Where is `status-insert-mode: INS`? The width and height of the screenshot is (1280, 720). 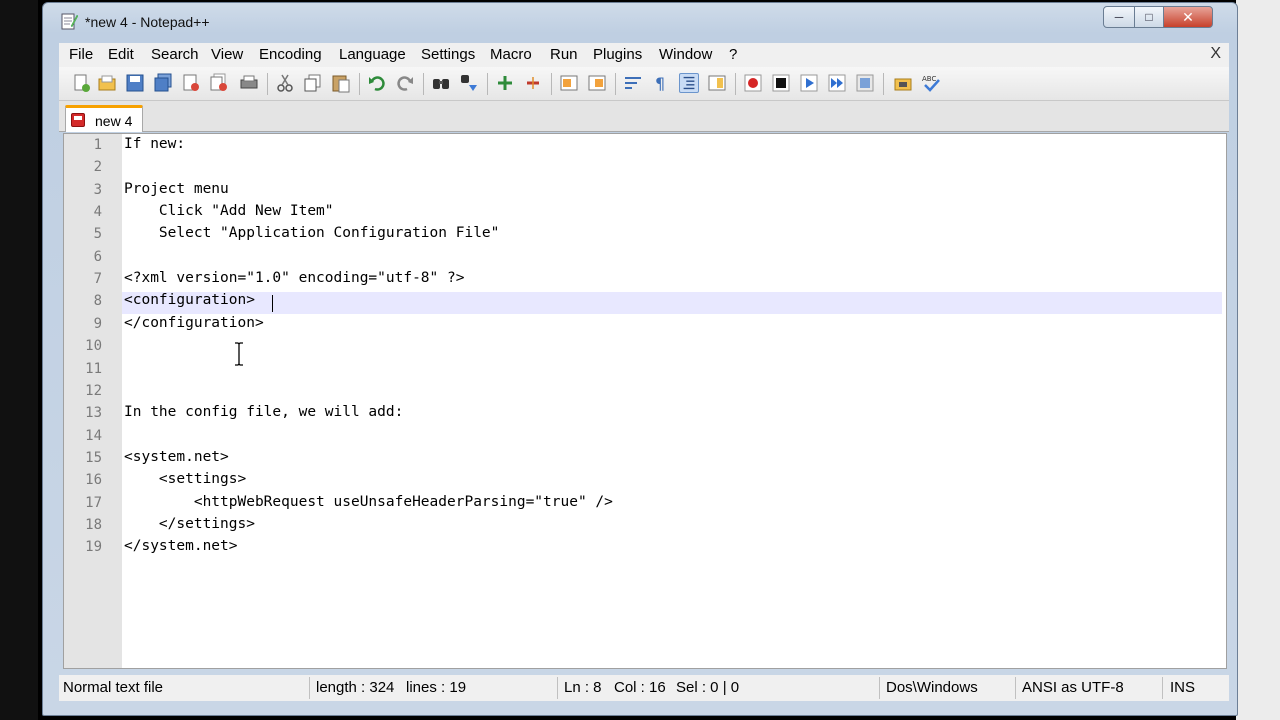
status-insert-mode: INS is located at coordinates (1183, 687).